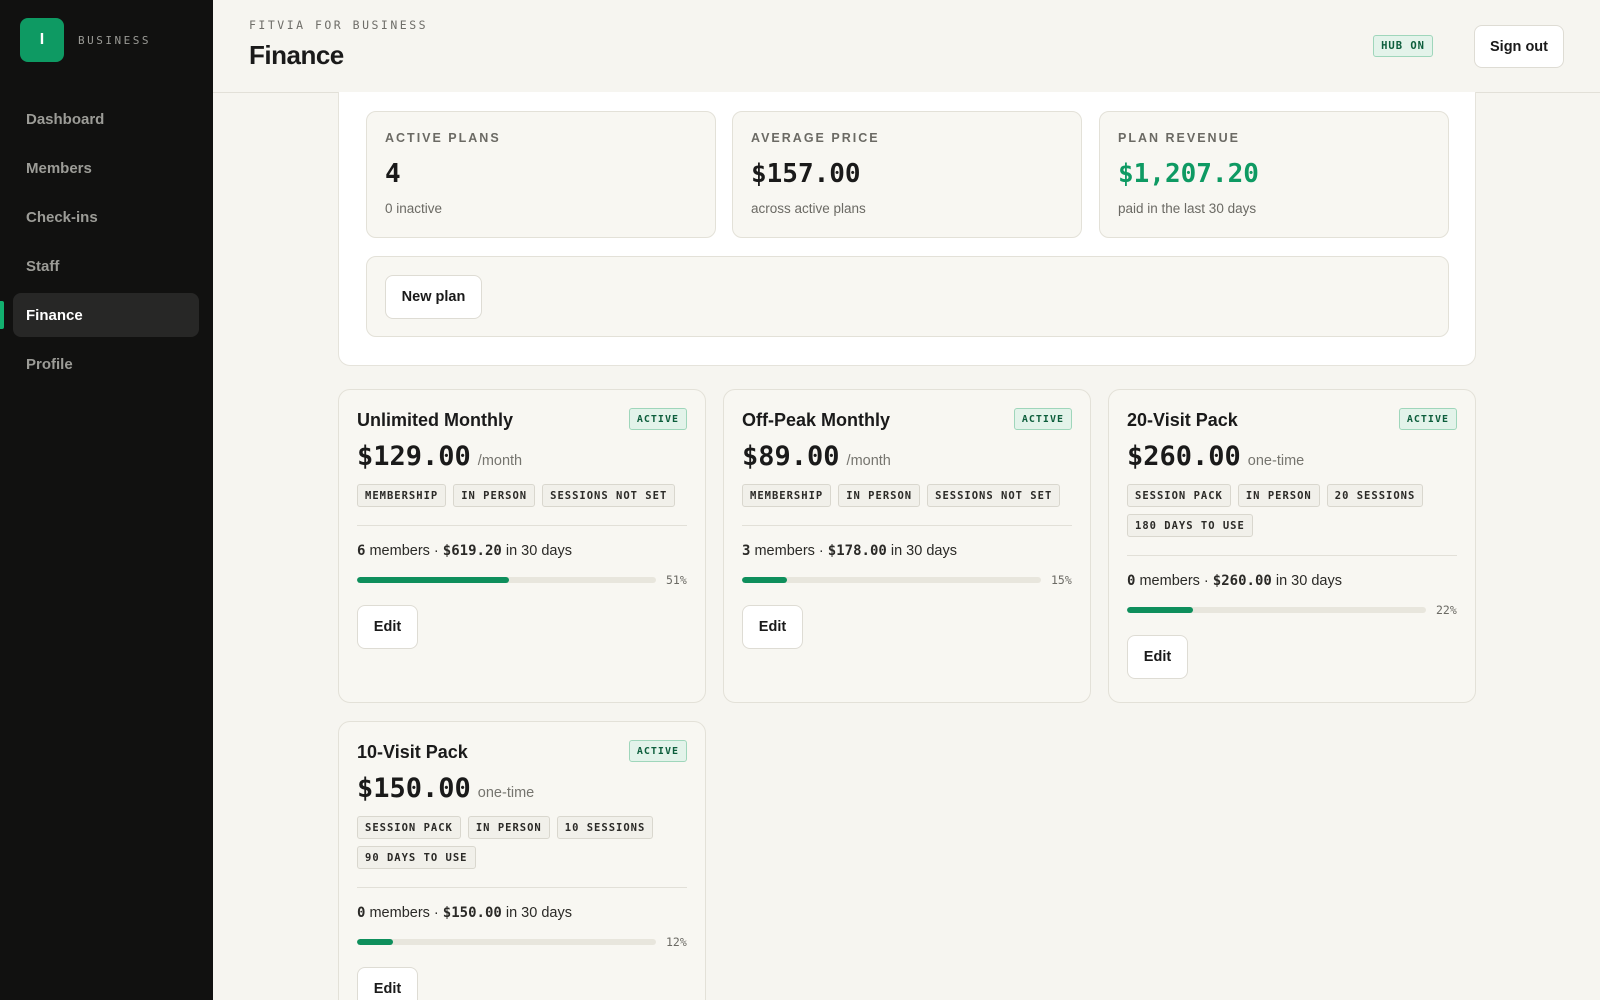 The image size is (1600, 1000). What do you see at coordinates (2, 315) in the screenshot?
I see `active-indicator` at bounding box center [2, 315].